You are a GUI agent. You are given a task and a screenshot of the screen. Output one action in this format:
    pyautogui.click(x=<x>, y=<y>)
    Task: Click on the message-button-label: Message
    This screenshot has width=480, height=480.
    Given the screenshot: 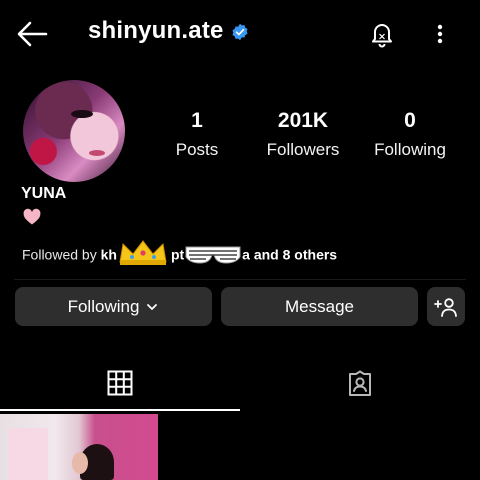 What is the action you would take?
    pyautogui.click(x=319, y=306)
    